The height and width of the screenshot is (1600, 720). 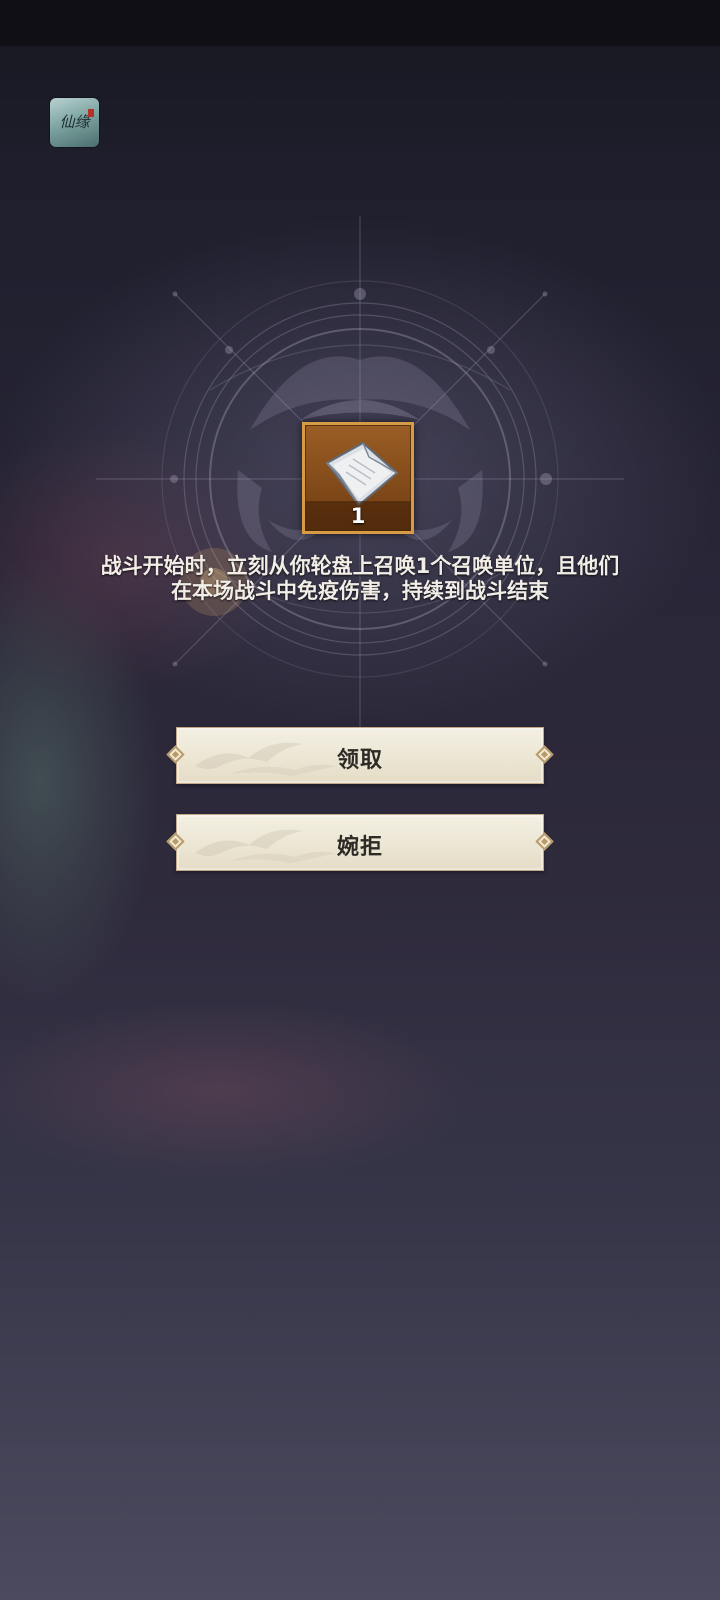 What do you see at coordinates (358, 516) in the screenshot?
I see `reward-count: 1` at bounding box center [358, 516].